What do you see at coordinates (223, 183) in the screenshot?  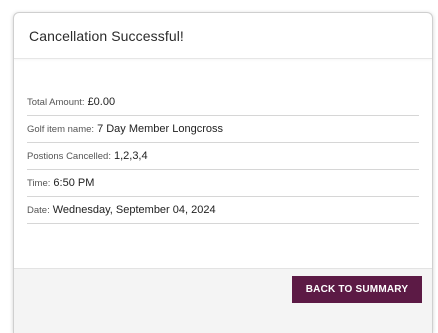 I see `detail-row-time: Time: 6:50 PM` at bounding box center [223, 183].